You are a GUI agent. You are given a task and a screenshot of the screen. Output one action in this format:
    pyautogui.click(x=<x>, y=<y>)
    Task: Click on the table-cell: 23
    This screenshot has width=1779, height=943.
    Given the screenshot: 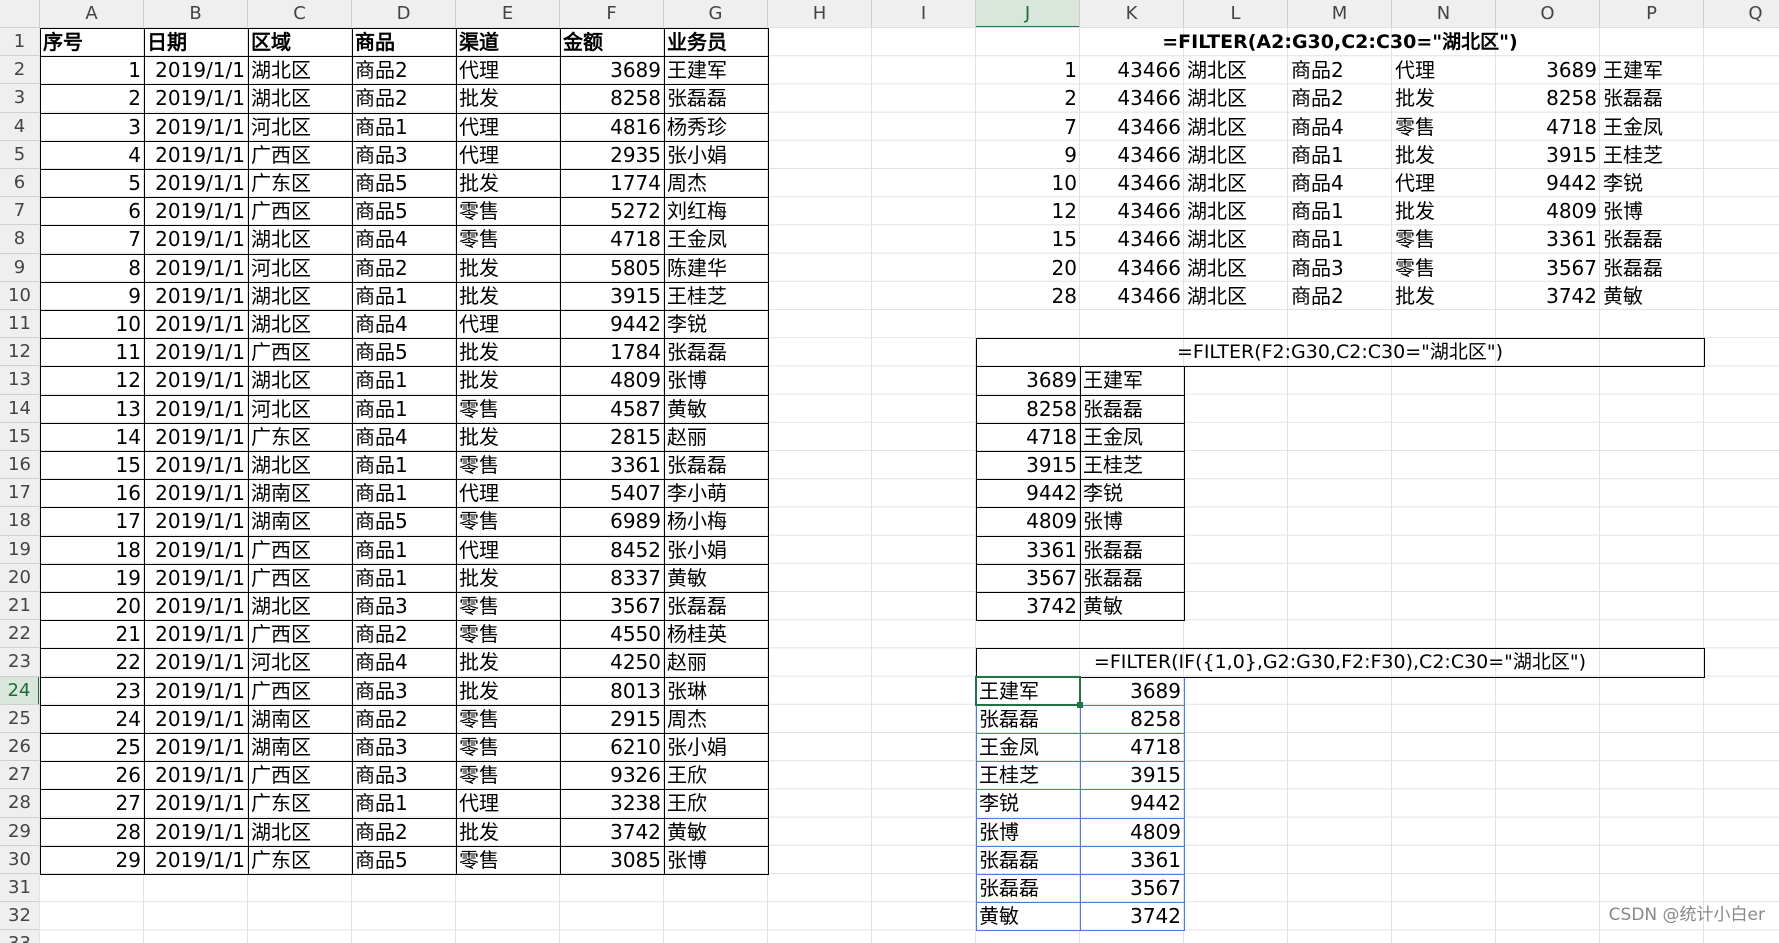 What is the action you would take?
    pyautogui.click(x=92, y=691)
    